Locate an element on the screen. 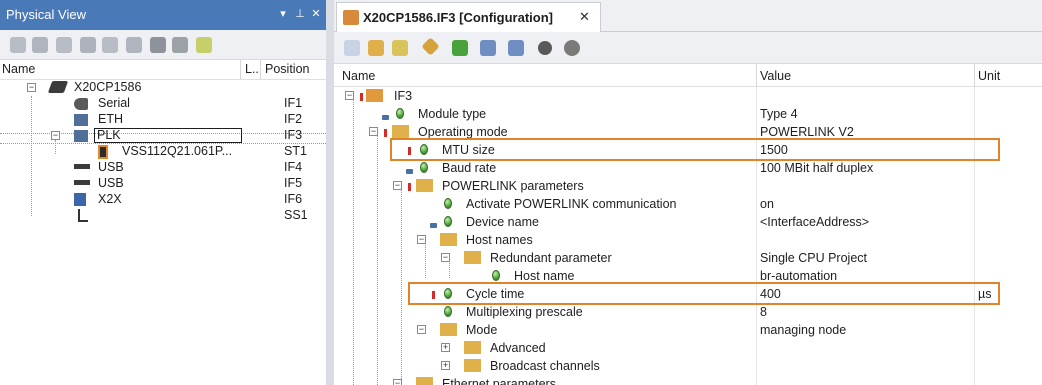 The image size is (1042, 385). expand-all-icon is located at coordinates (460, 48).